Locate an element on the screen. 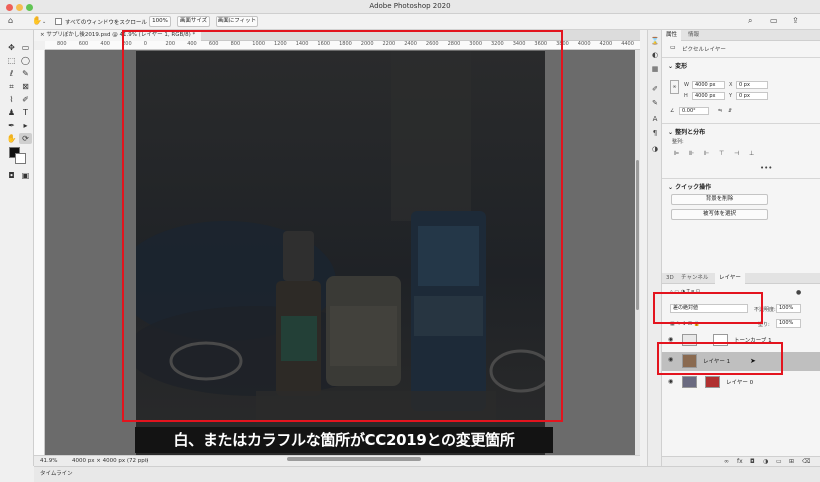 The height and width of the screenshot is (482, 820). layer-name: レイヤー 0 is located at coordinates (739, 382).